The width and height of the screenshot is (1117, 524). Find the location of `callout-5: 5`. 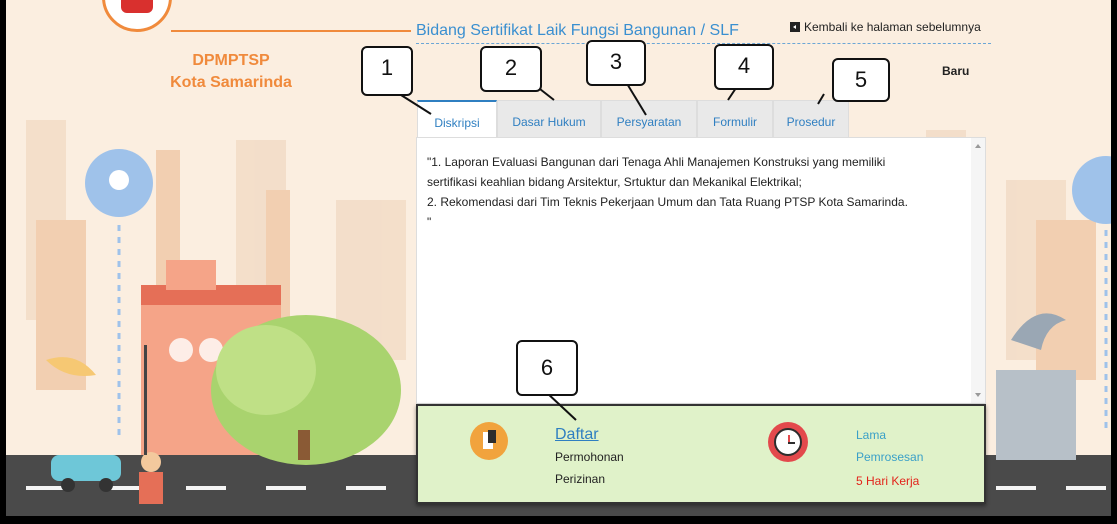

callout-5: 5 is located at coordinates (861, 80).